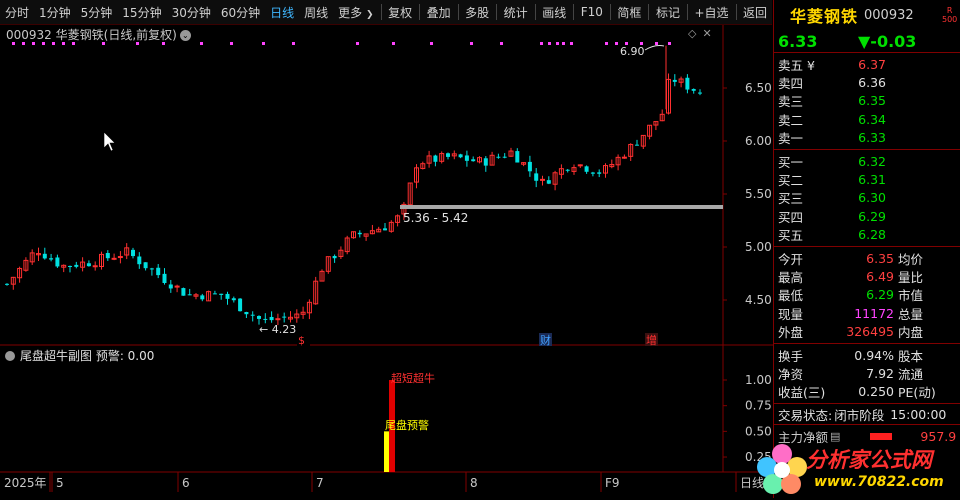 The image size is (960, 500). Describe the element at coordinates (474, 483) in the screenshot. I see `date-tick-label: 8` at that location.